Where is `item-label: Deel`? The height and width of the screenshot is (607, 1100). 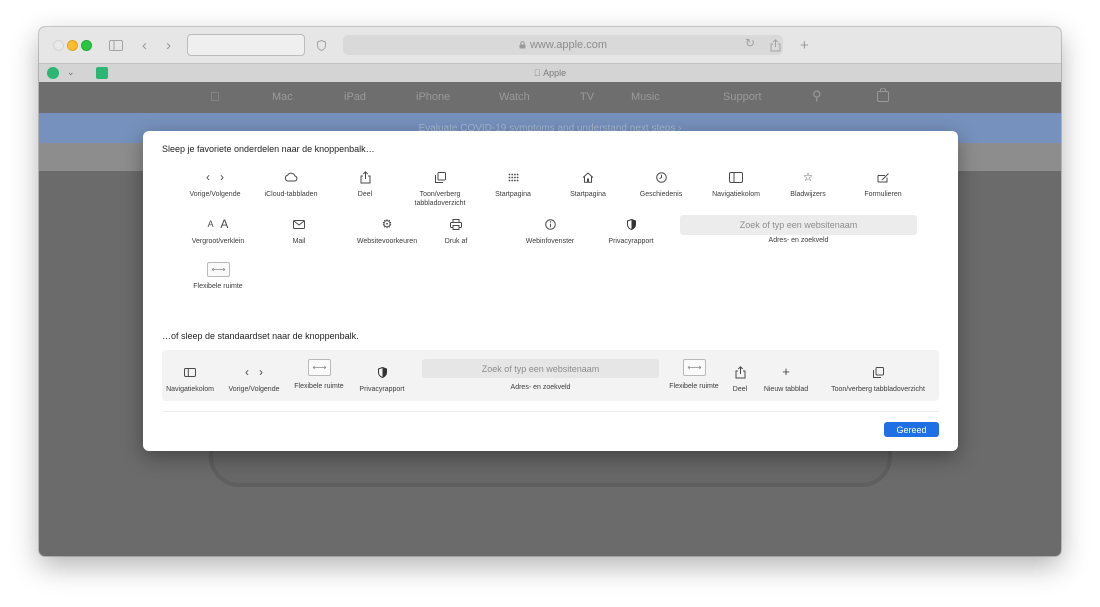
item-label: Deel is located at coordinates (740, 389).